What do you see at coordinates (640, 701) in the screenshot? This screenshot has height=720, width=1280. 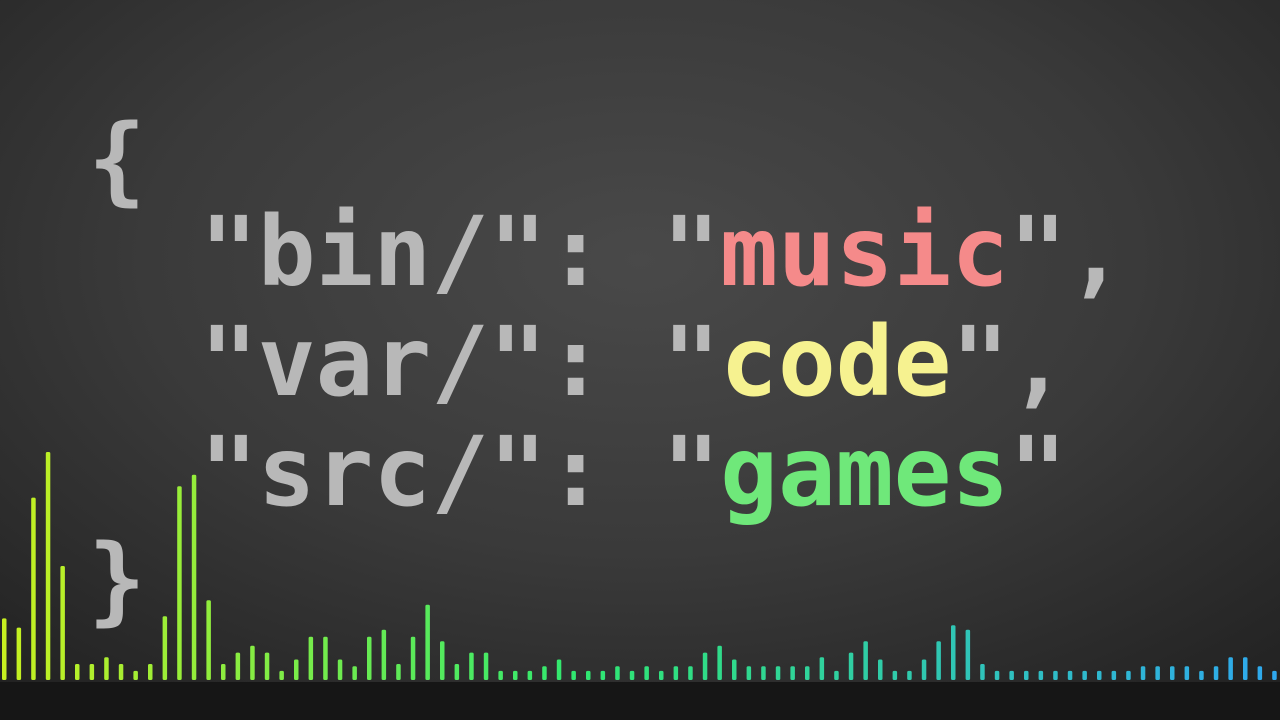 I see `bottom-band` at bounding box center [640, 701].